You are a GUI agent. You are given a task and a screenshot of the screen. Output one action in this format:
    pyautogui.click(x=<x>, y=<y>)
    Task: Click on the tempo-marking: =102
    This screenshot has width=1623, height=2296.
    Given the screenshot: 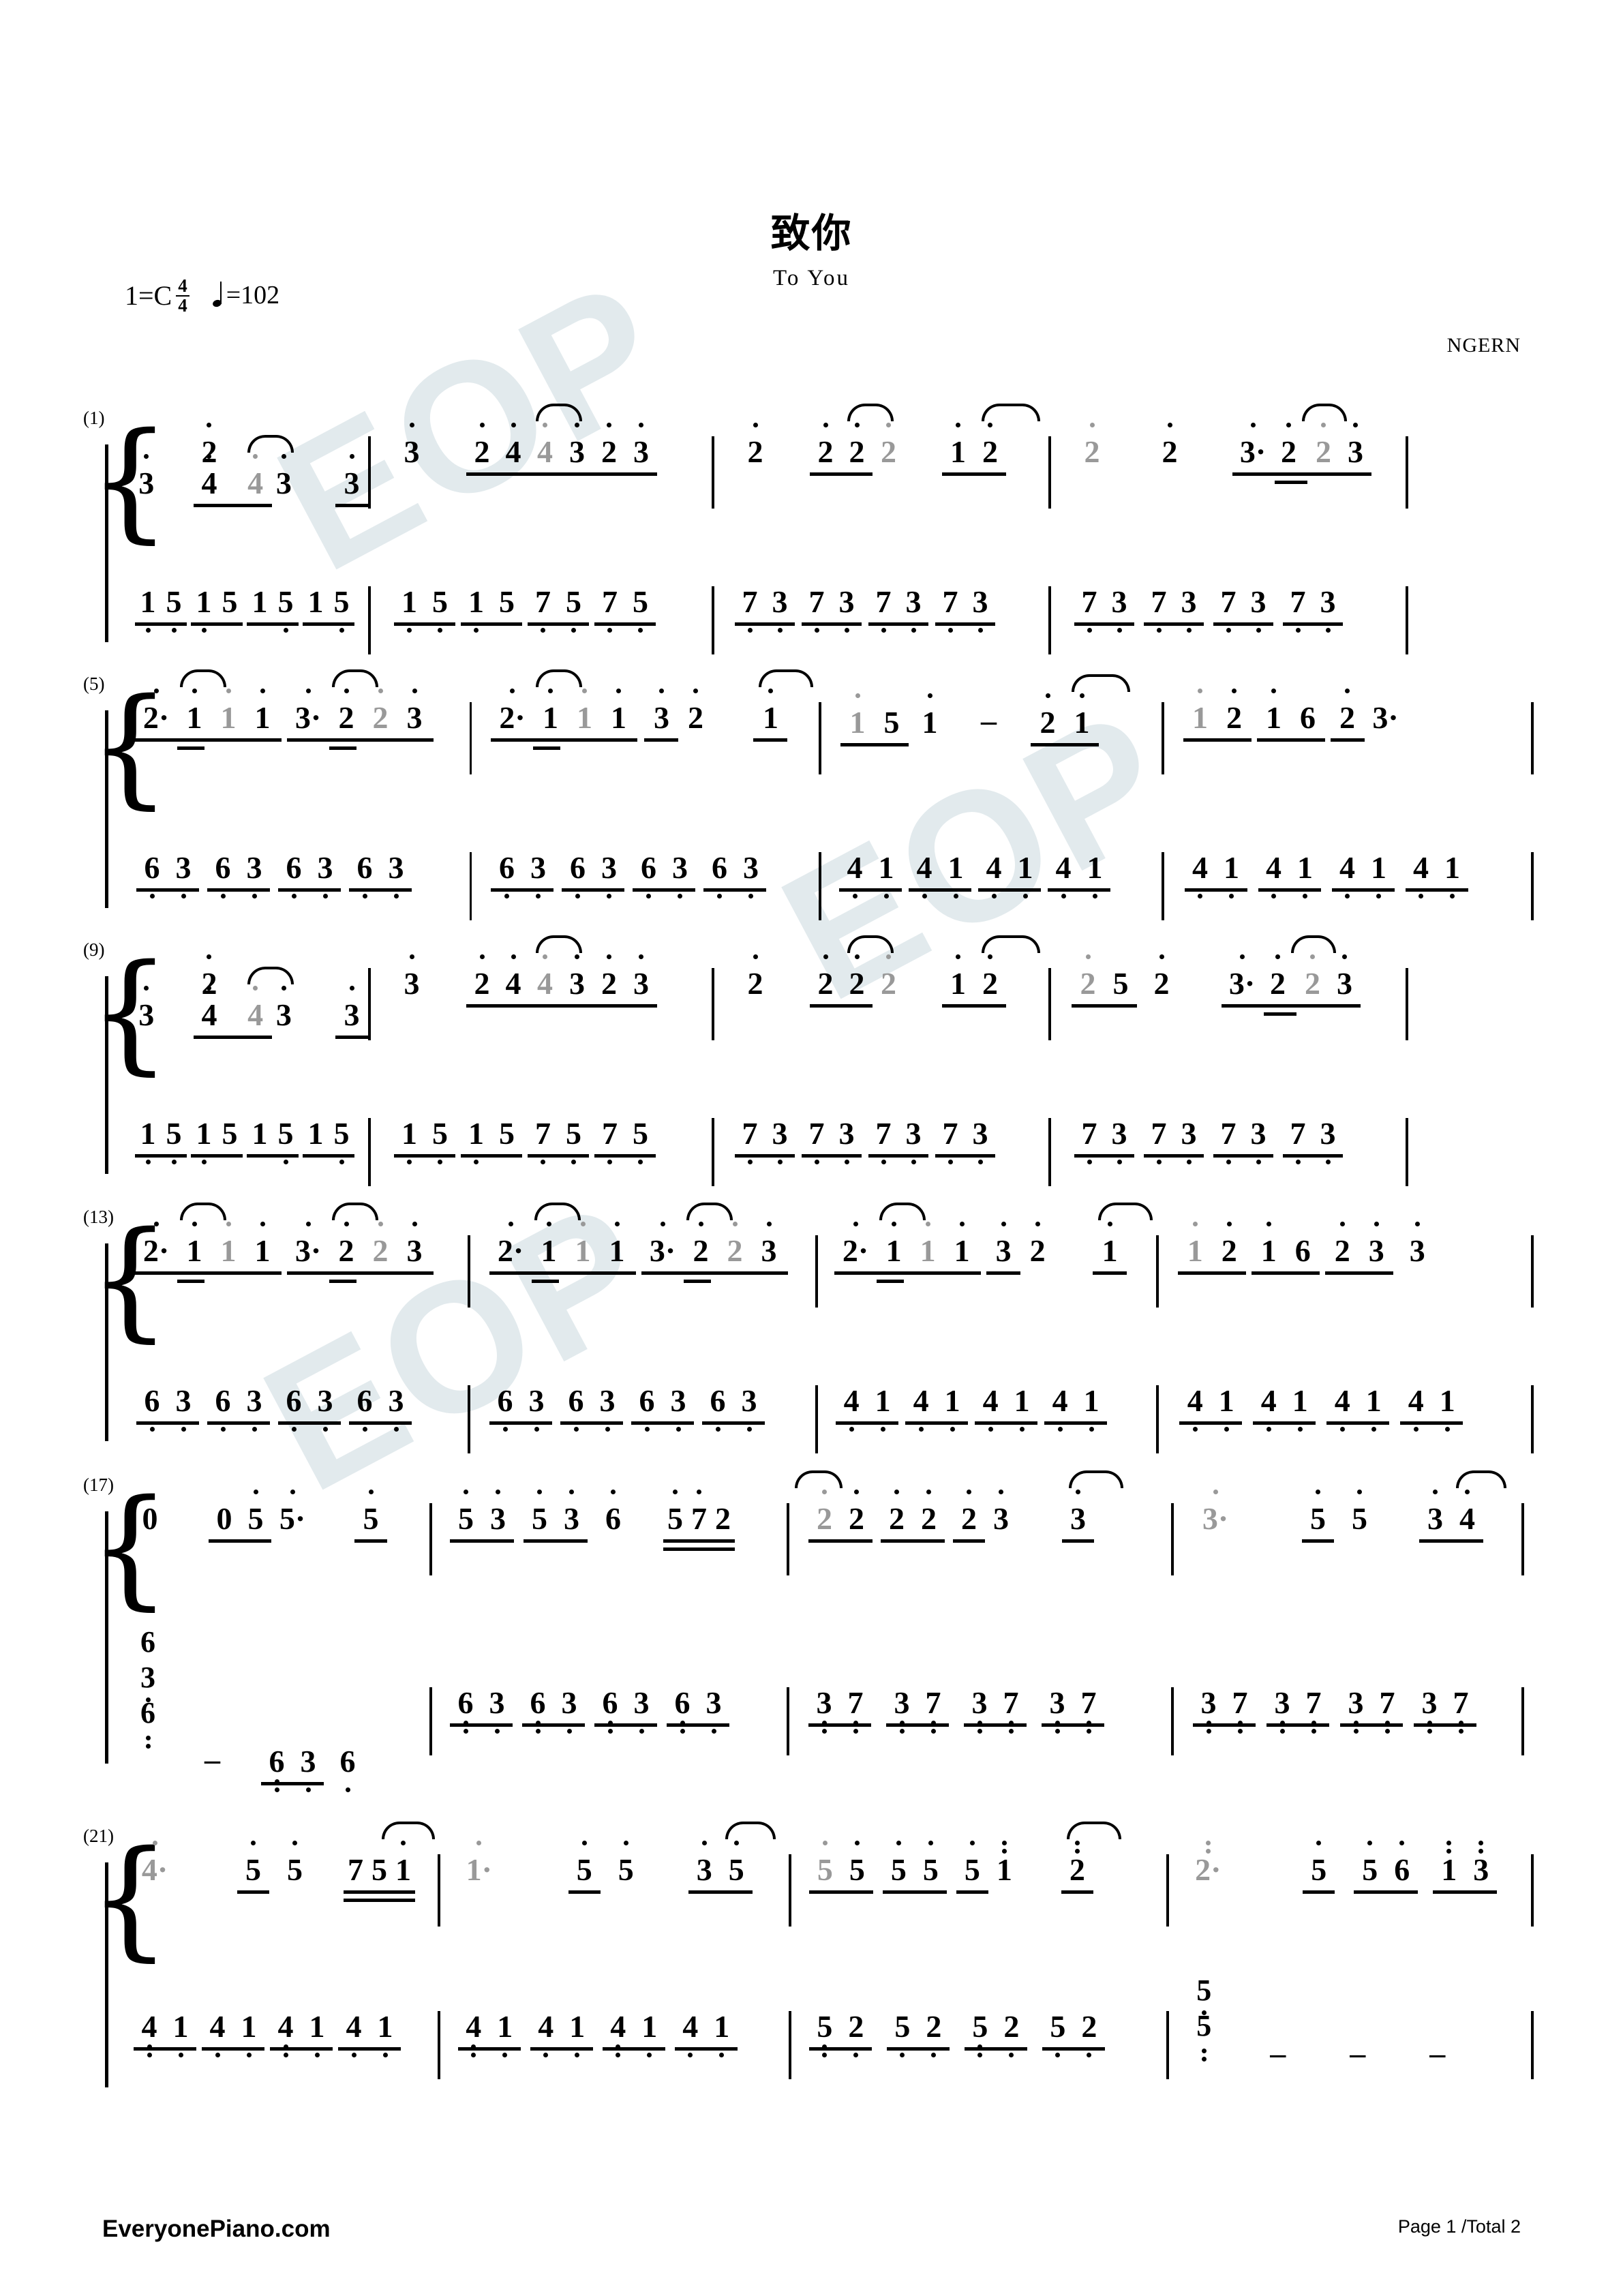 What is the action you would take?
    pyautogui.click(x=246, y=295)
    